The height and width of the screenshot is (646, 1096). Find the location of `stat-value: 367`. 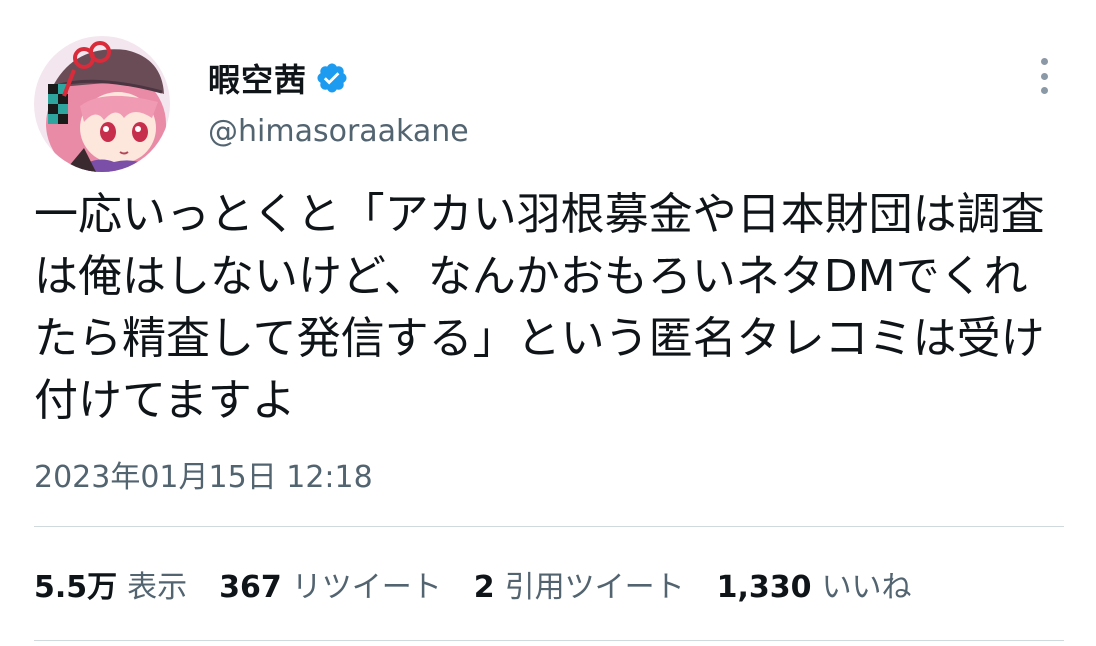

stat-value: 367 is located at coordinates (250, 587).